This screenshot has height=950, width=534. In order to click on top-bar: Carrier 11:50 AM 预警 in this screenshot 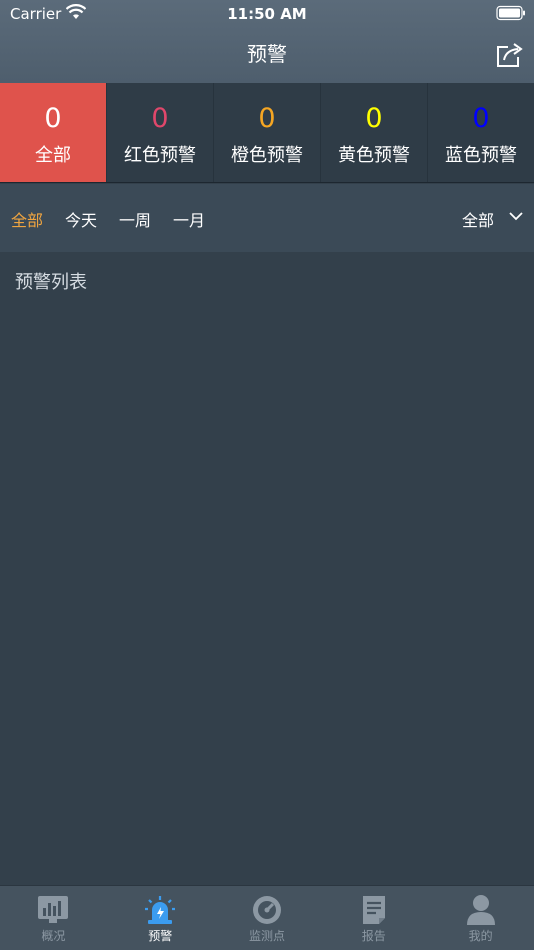, I will do `click(267, 41)`.